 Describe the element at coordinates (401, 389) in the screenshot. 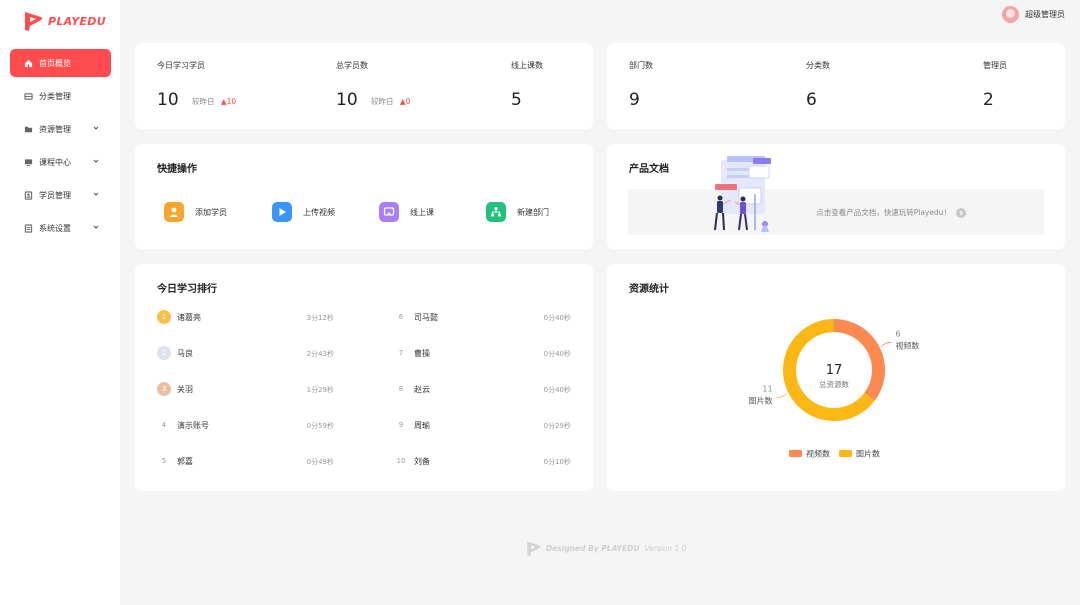

I see `rank-number: 8` at that location.